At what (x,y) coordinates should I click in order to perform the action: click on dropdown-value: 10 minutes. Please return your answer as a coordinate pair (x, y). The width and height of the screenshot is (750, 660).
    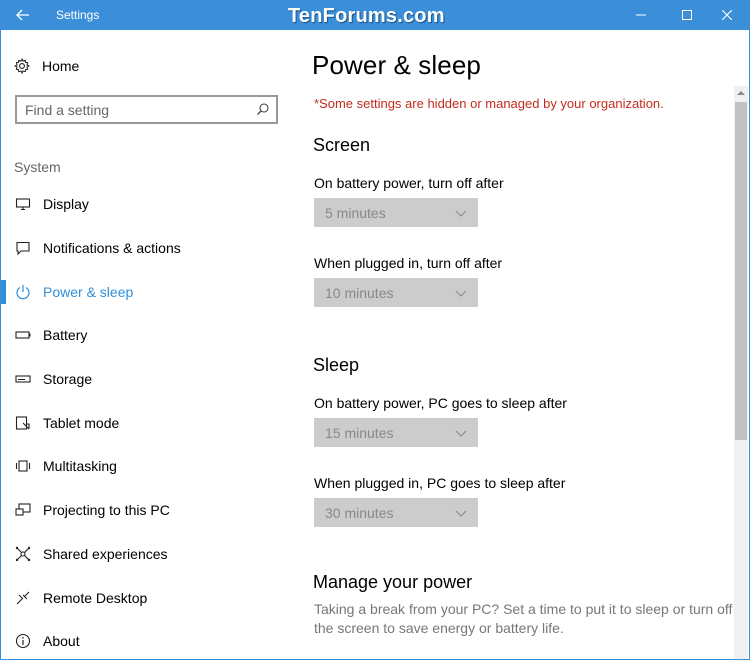
    Looking at the image, I should click on (359, 292).